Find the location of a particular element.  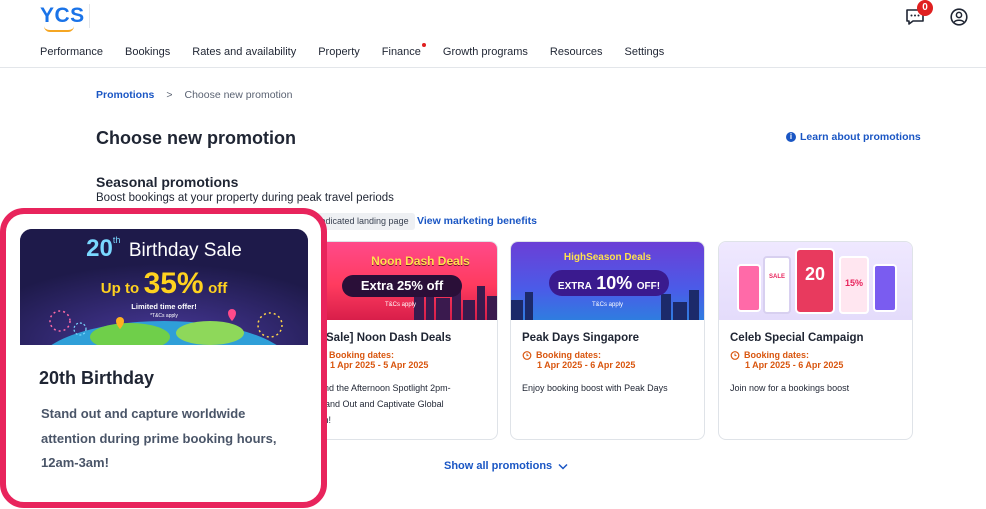

noon-dash-tcs: T&Cs apply is located at coordinates (400, 305).